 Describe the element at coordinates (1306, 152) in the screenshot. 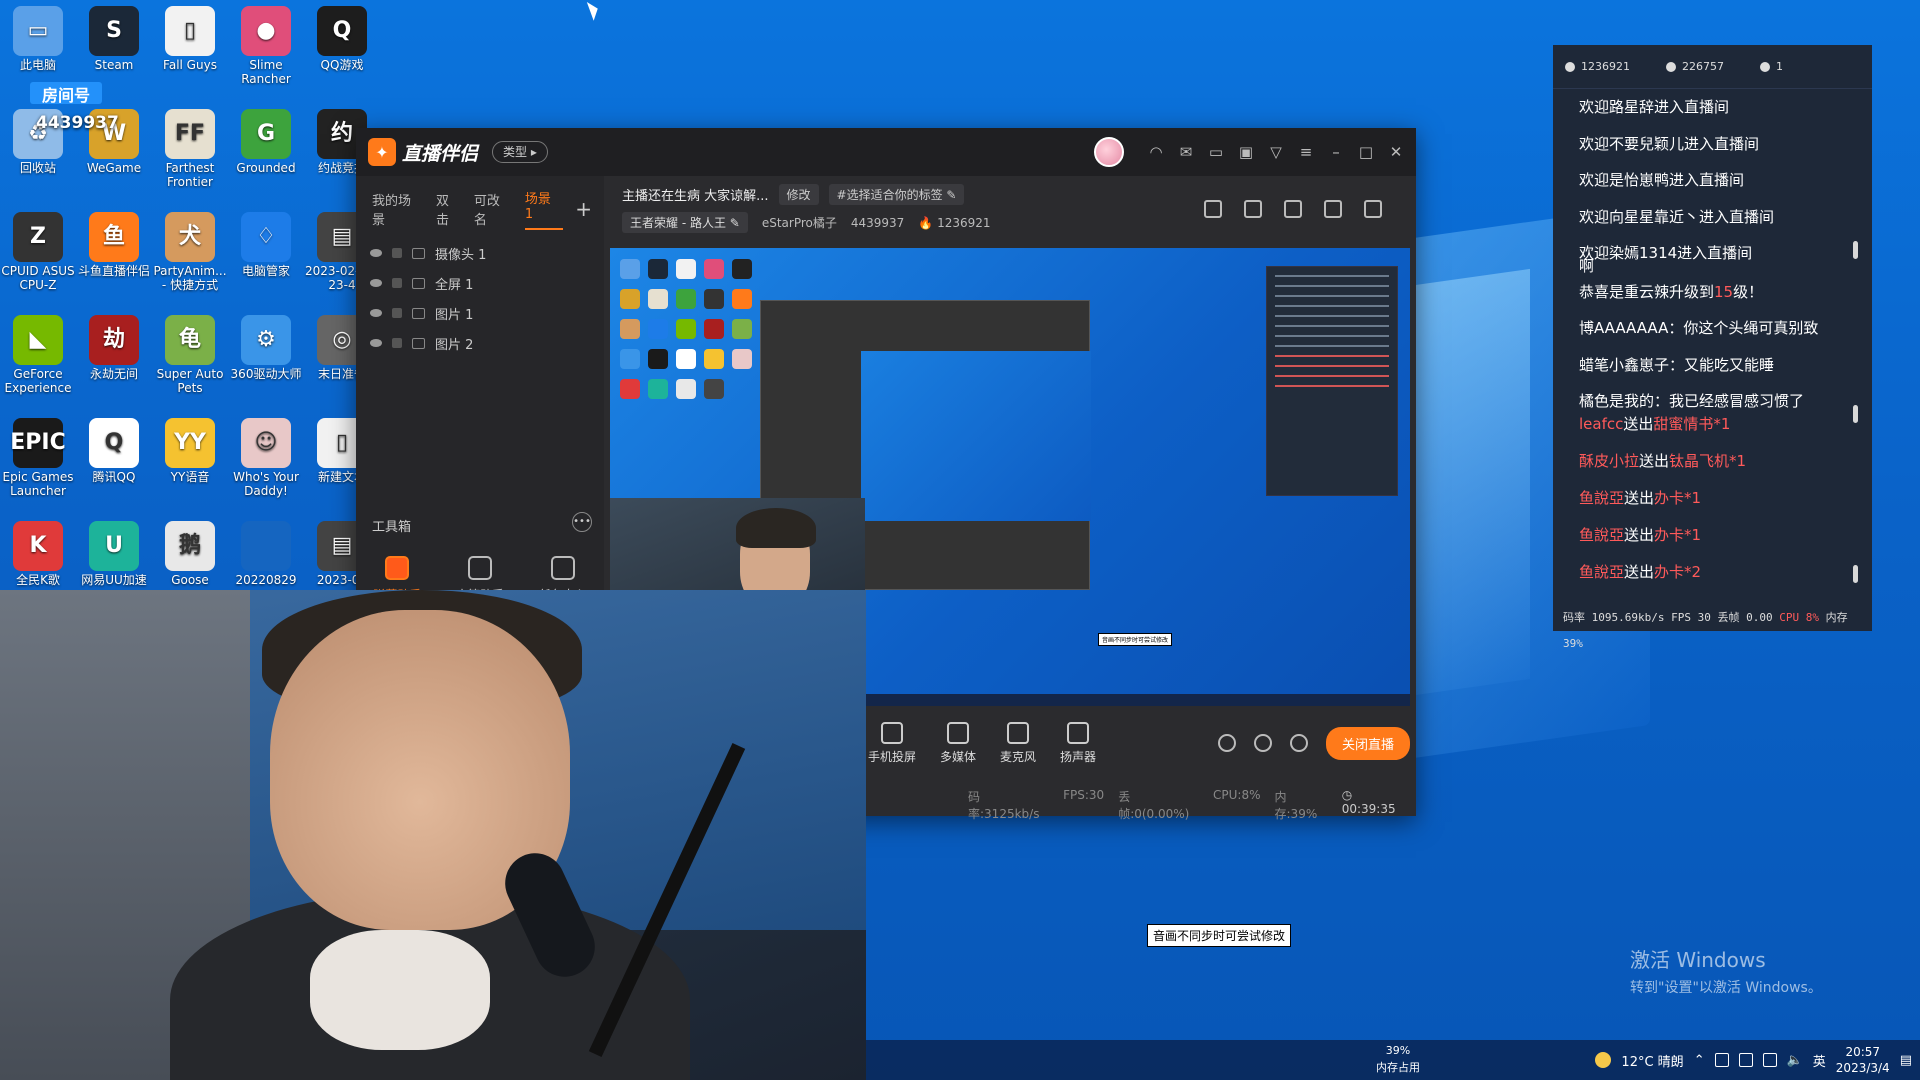

I see `menu-icon: ≡` at that location.